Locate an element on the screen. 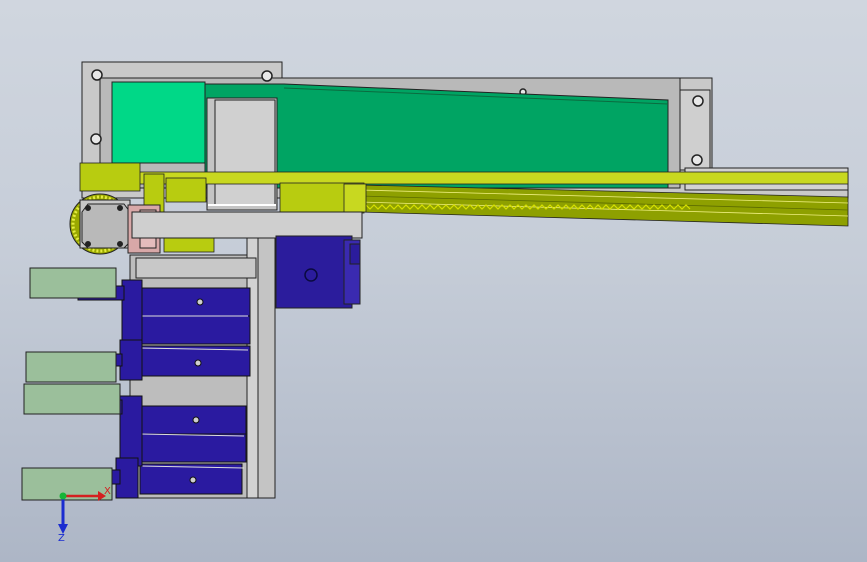  servo-cap is located at coordinates (355, 254).